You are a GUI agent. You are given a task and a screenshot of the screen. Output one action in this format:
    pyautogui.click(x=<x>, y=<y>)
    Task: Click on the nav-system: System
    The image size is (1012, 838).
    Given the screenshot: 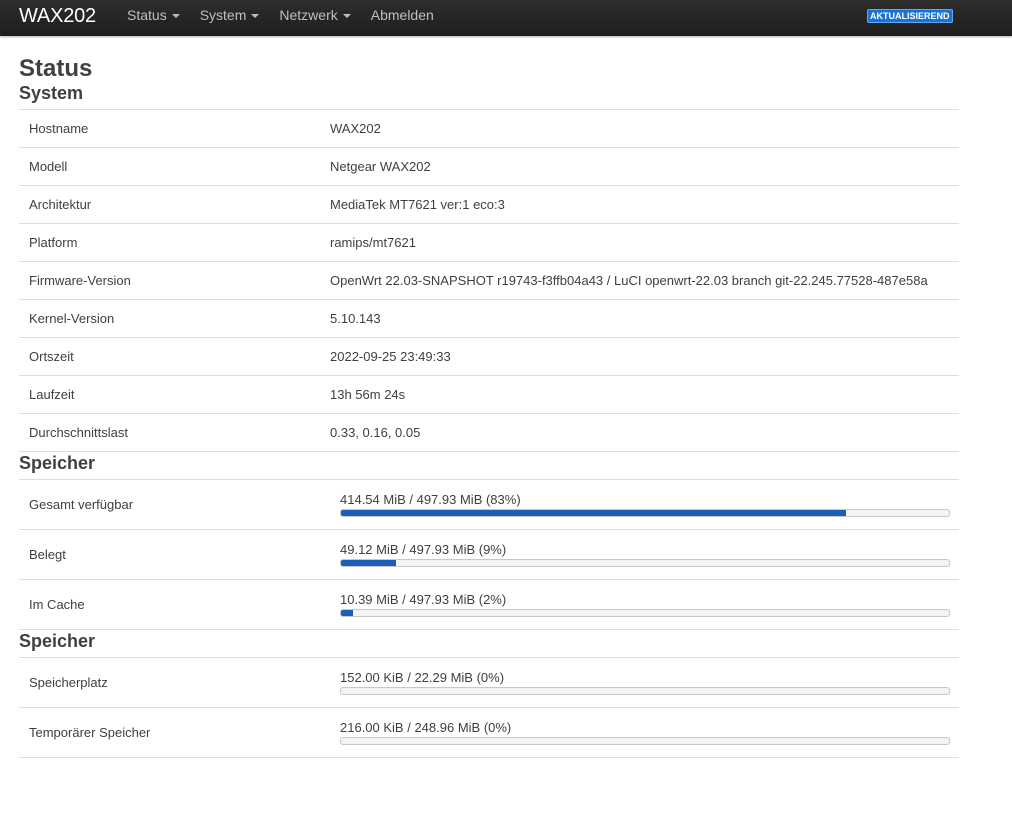 What is the action you would take?
    pyautogui.click(x=230, y=18)
    